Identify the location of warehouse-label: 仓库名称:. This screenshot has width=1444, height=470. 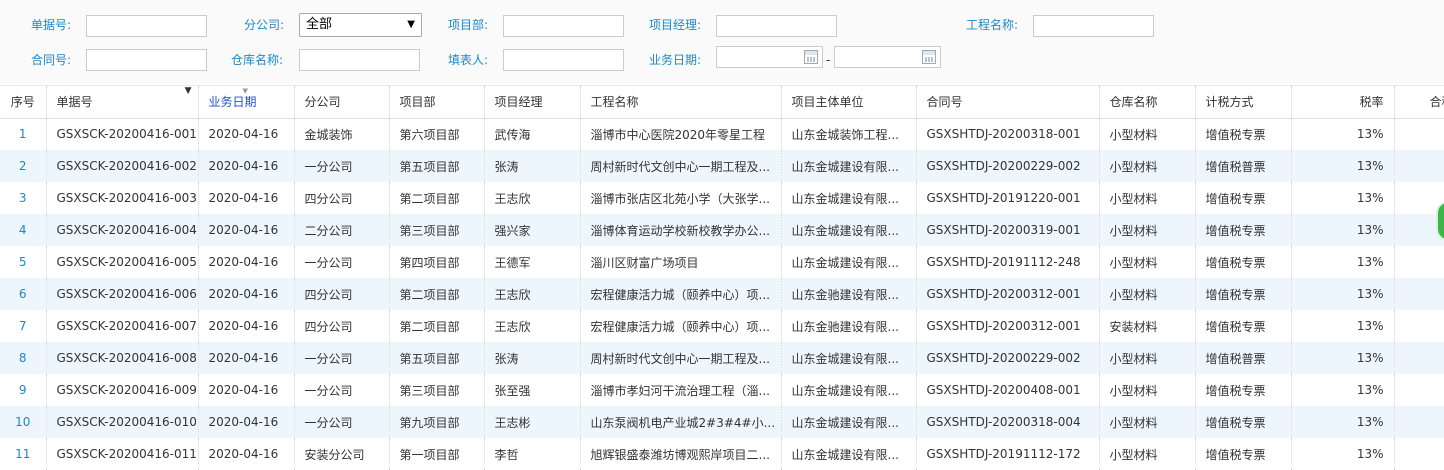
(257, 60).